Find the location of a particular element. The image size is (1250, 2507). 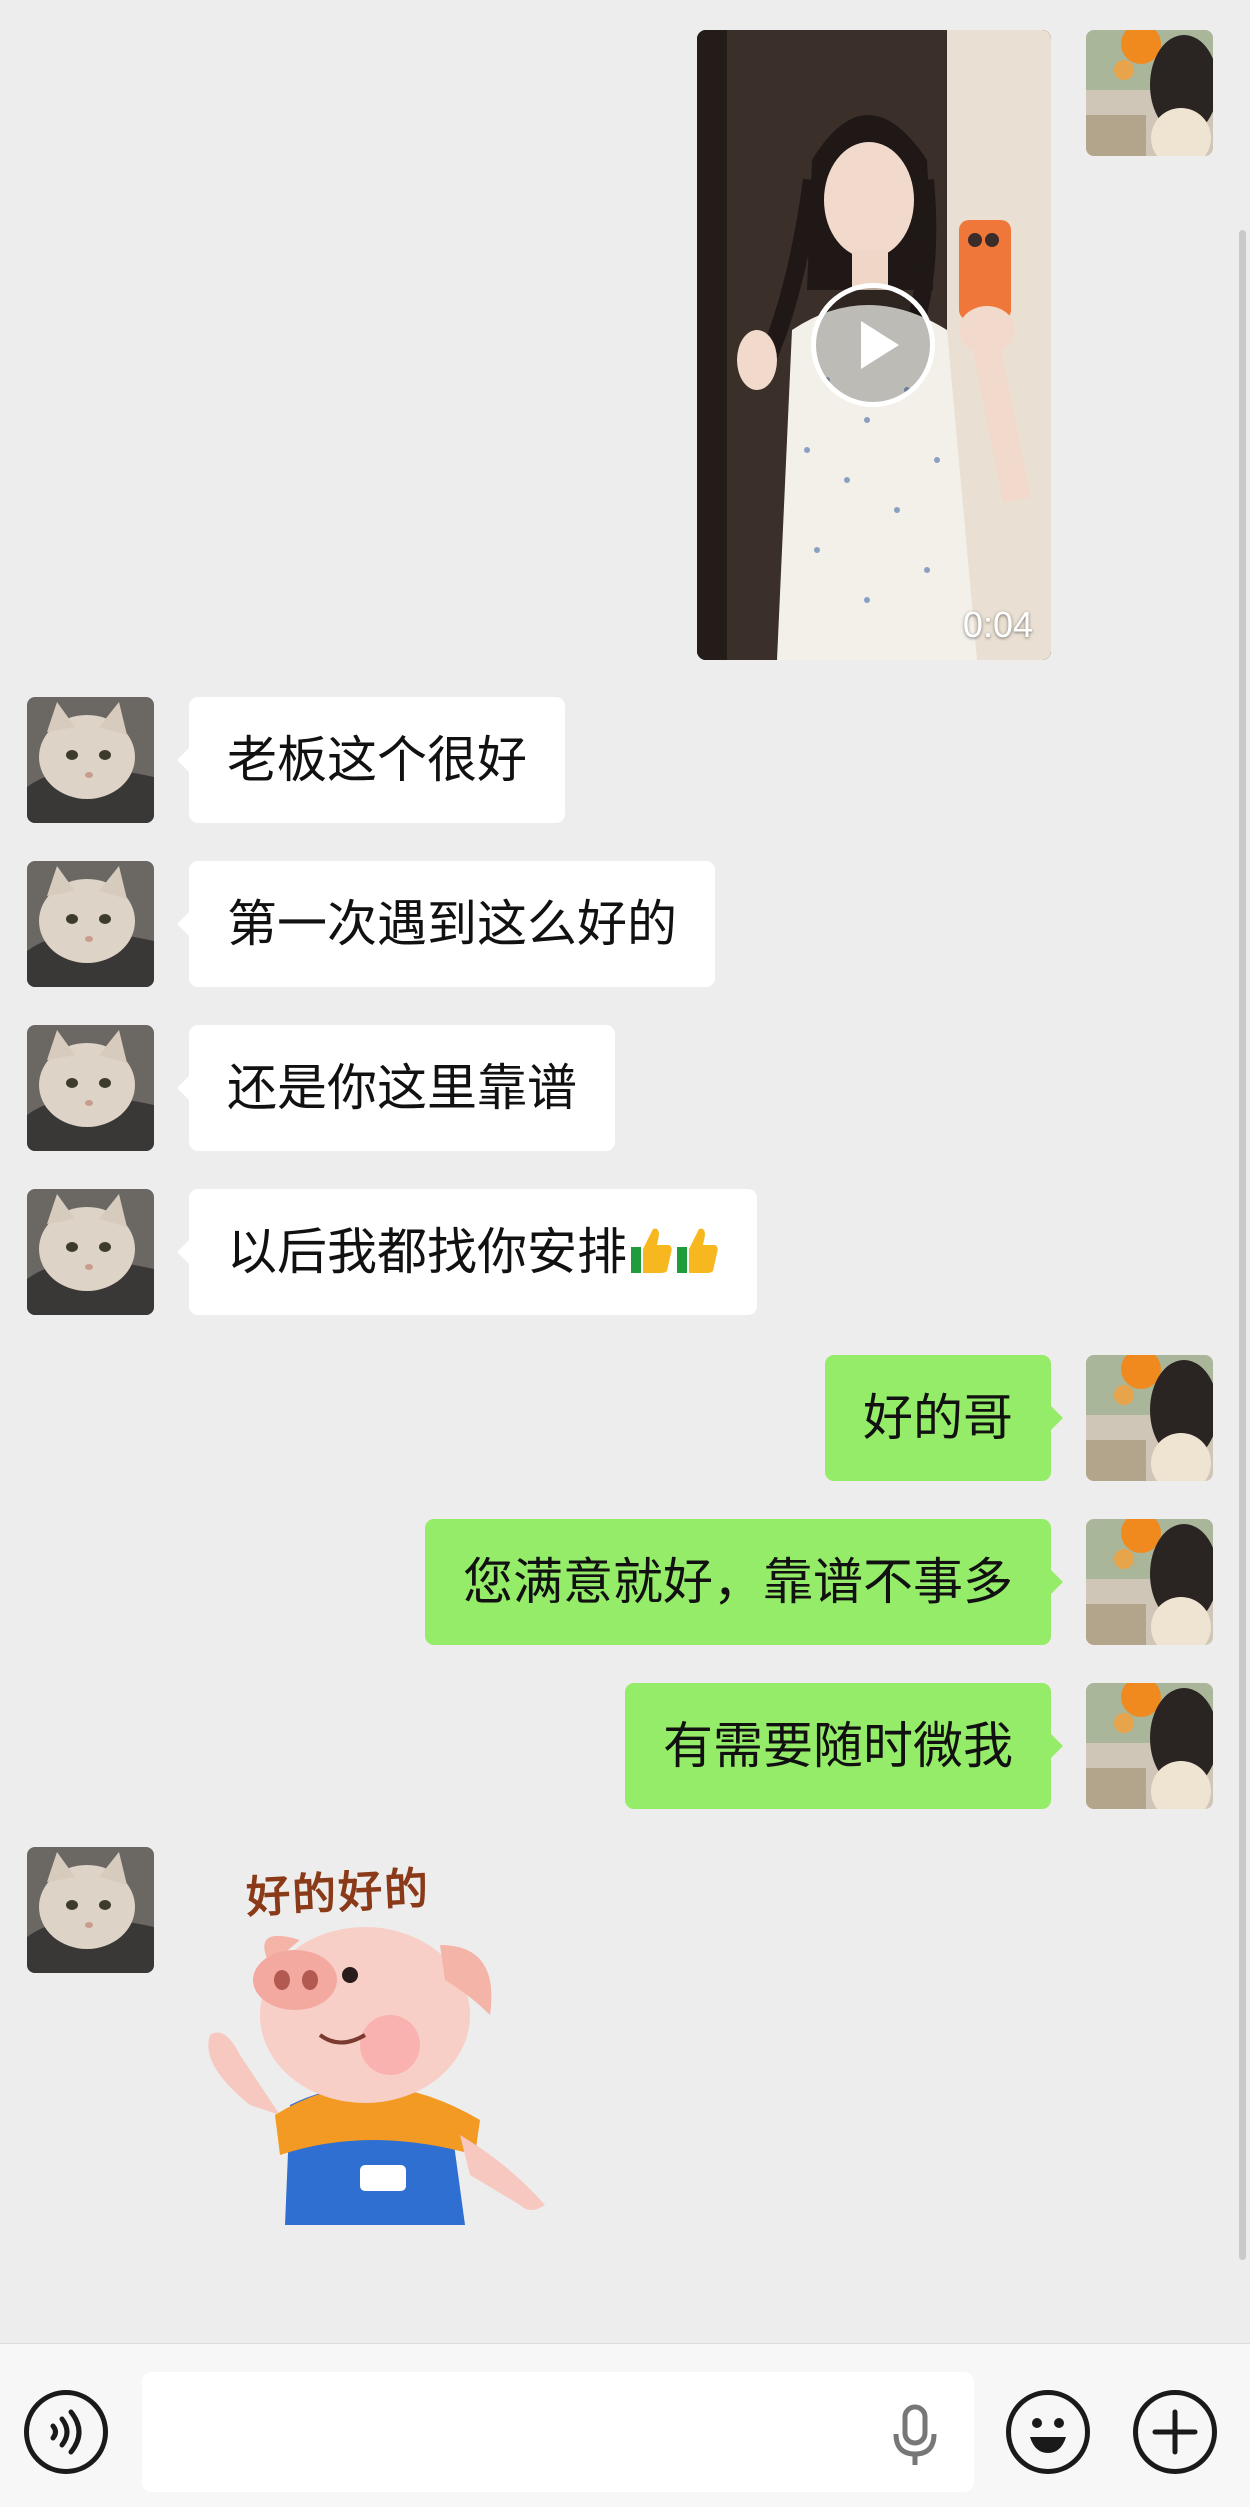

message-bubble-incoming: 老板这个很好 is located at coordinates (371, 760).